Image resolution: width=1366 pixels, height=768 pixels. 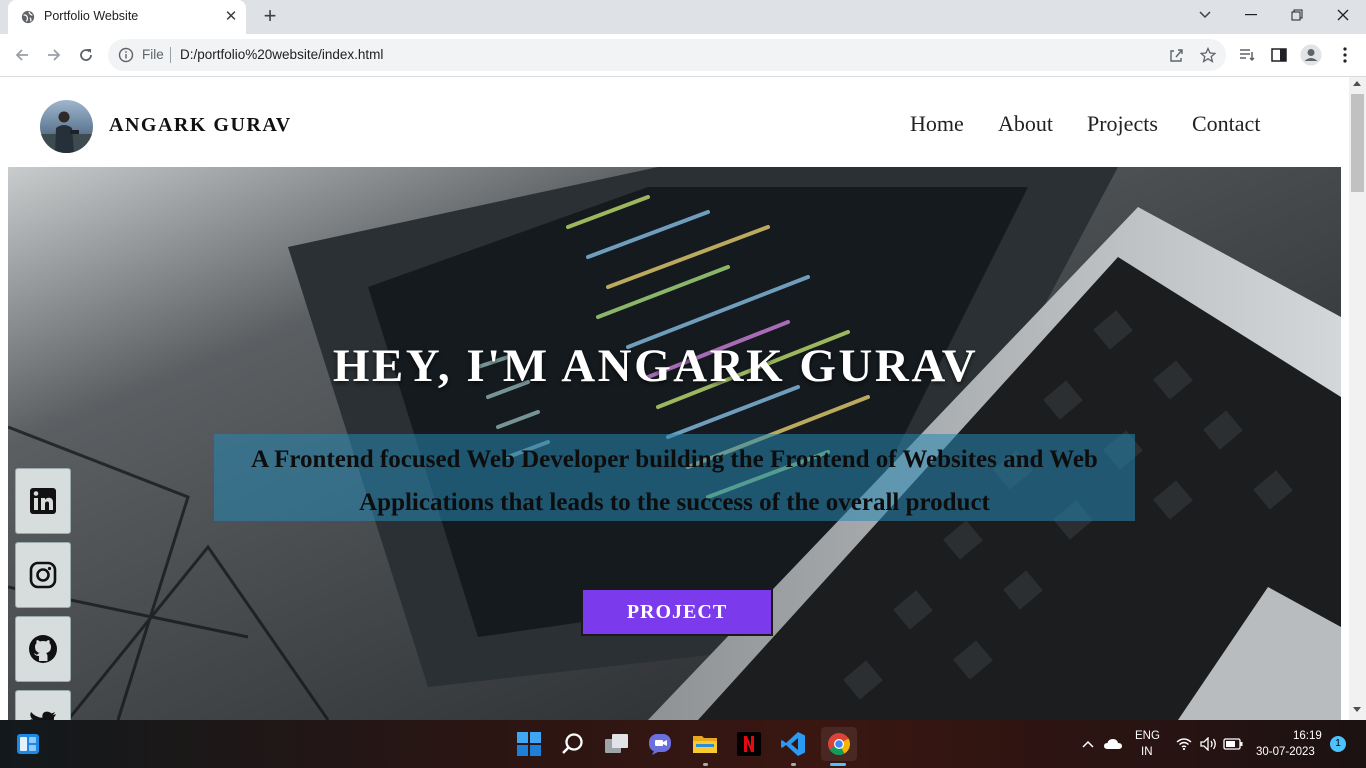 I want to click on url-separator, so click(x=170, y=55).